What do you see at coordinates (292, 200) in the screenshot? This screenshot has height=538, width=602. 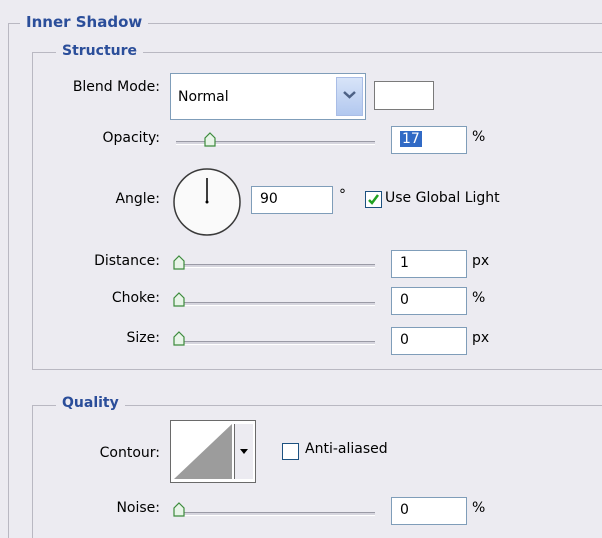 I see `angle-input: 90` at bounding box center [292, 200].